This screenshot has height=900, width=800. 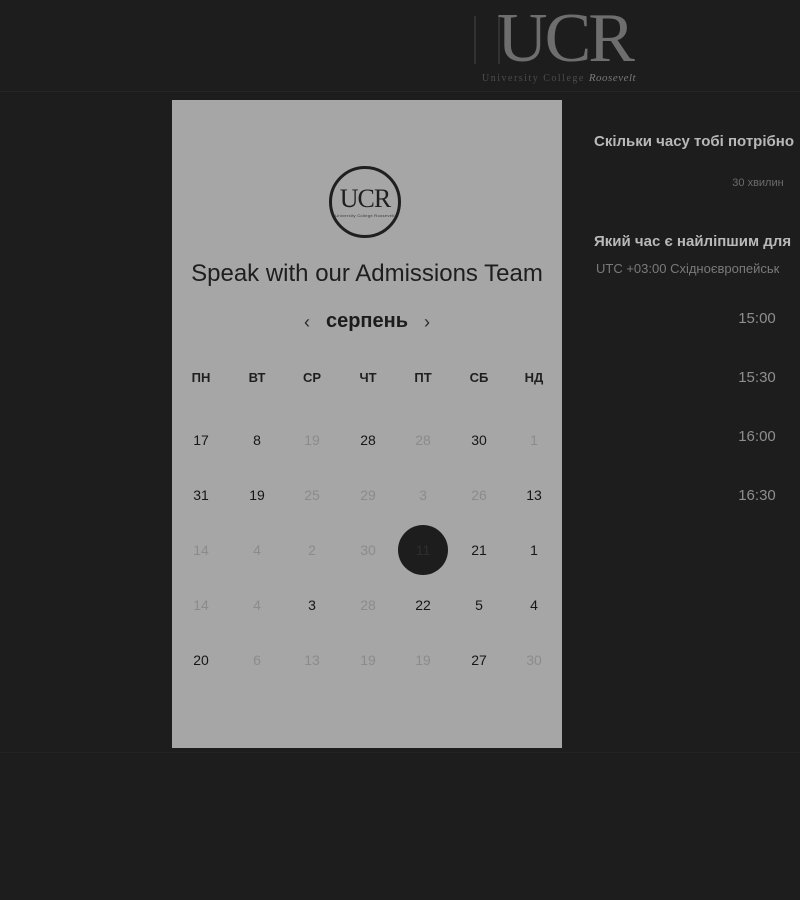 I want to click on available-day: 19, so click(x=257, y=495).